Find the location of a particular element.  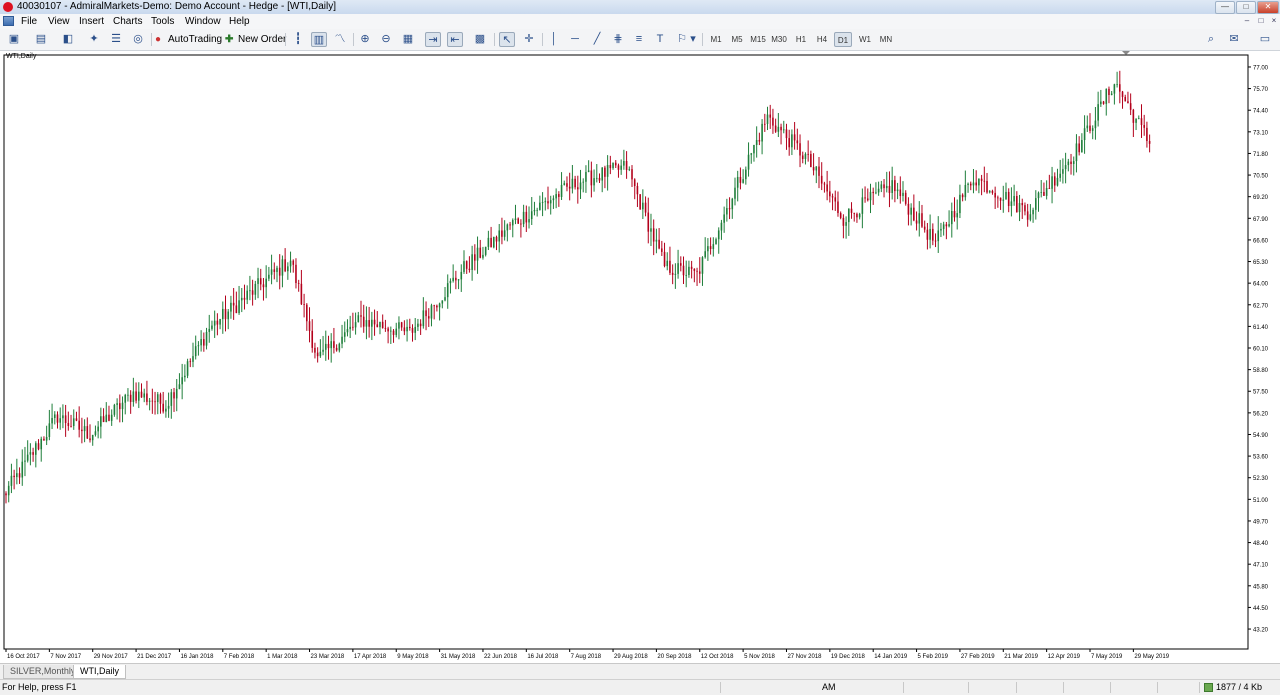

channel-icon: ⋕ is located at coordinates (618, 39).